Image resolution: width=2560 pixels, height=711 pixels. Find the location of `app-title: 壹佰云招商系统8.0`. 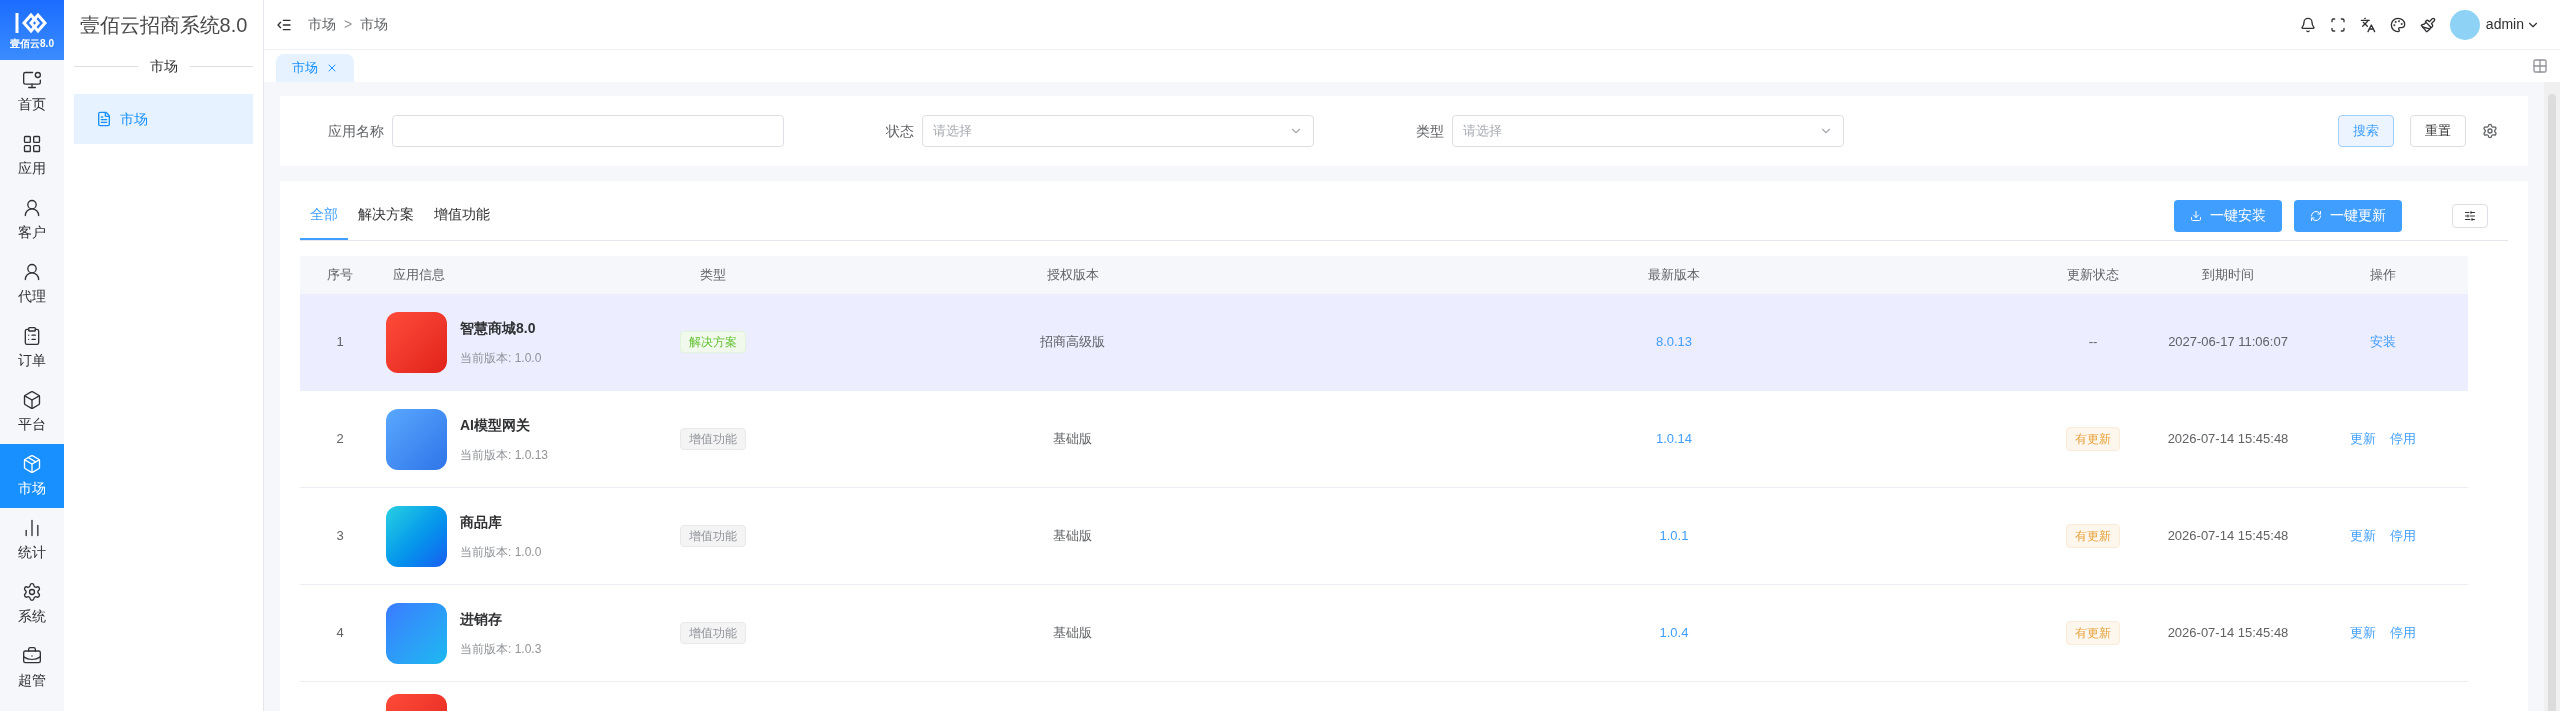

app-title: 壹佰云招商系统8.0 is located at coordinates (163, 25).